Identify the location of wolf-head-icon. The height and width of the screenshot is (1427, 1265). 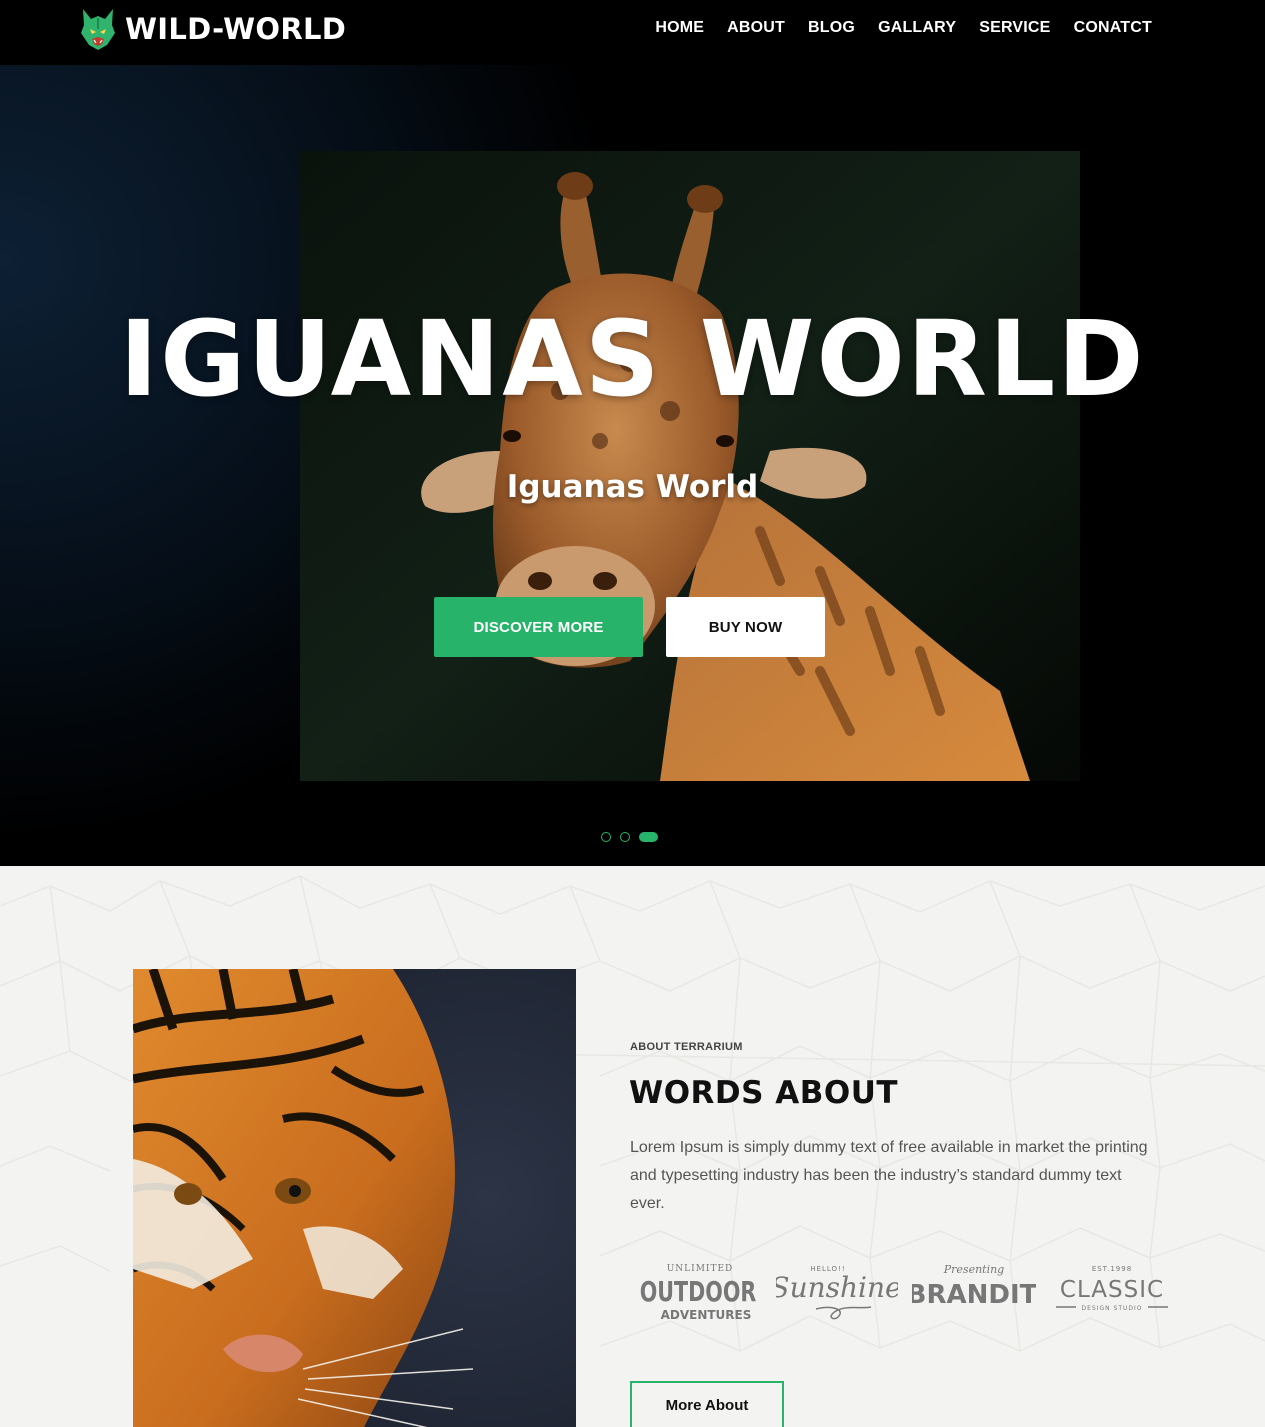
(98, 29).